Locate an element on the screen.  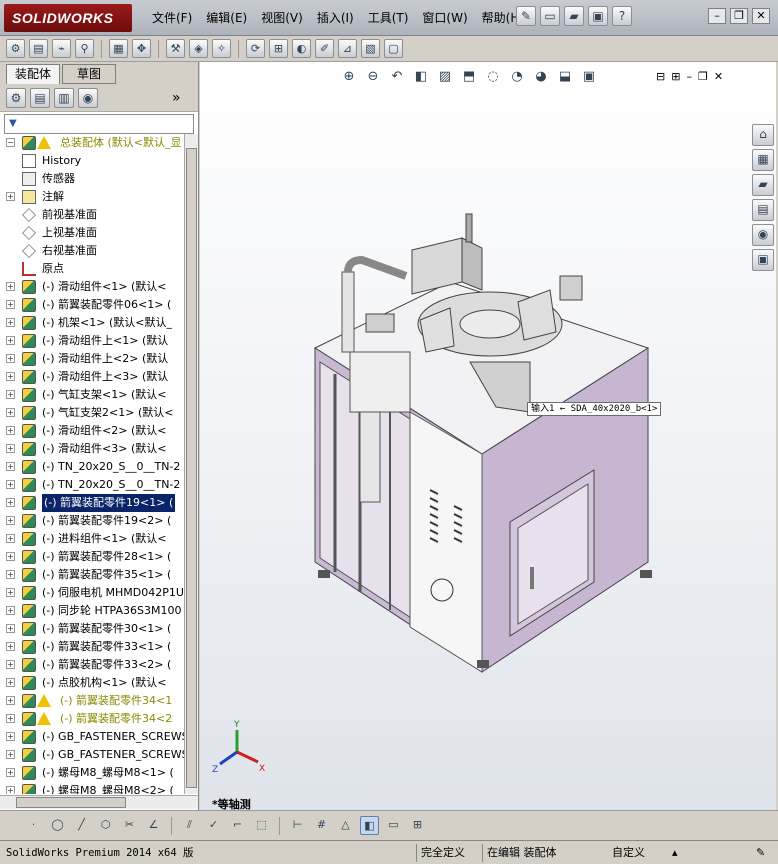
mate-icon: ⚲ is located at coordinates (84, 48).